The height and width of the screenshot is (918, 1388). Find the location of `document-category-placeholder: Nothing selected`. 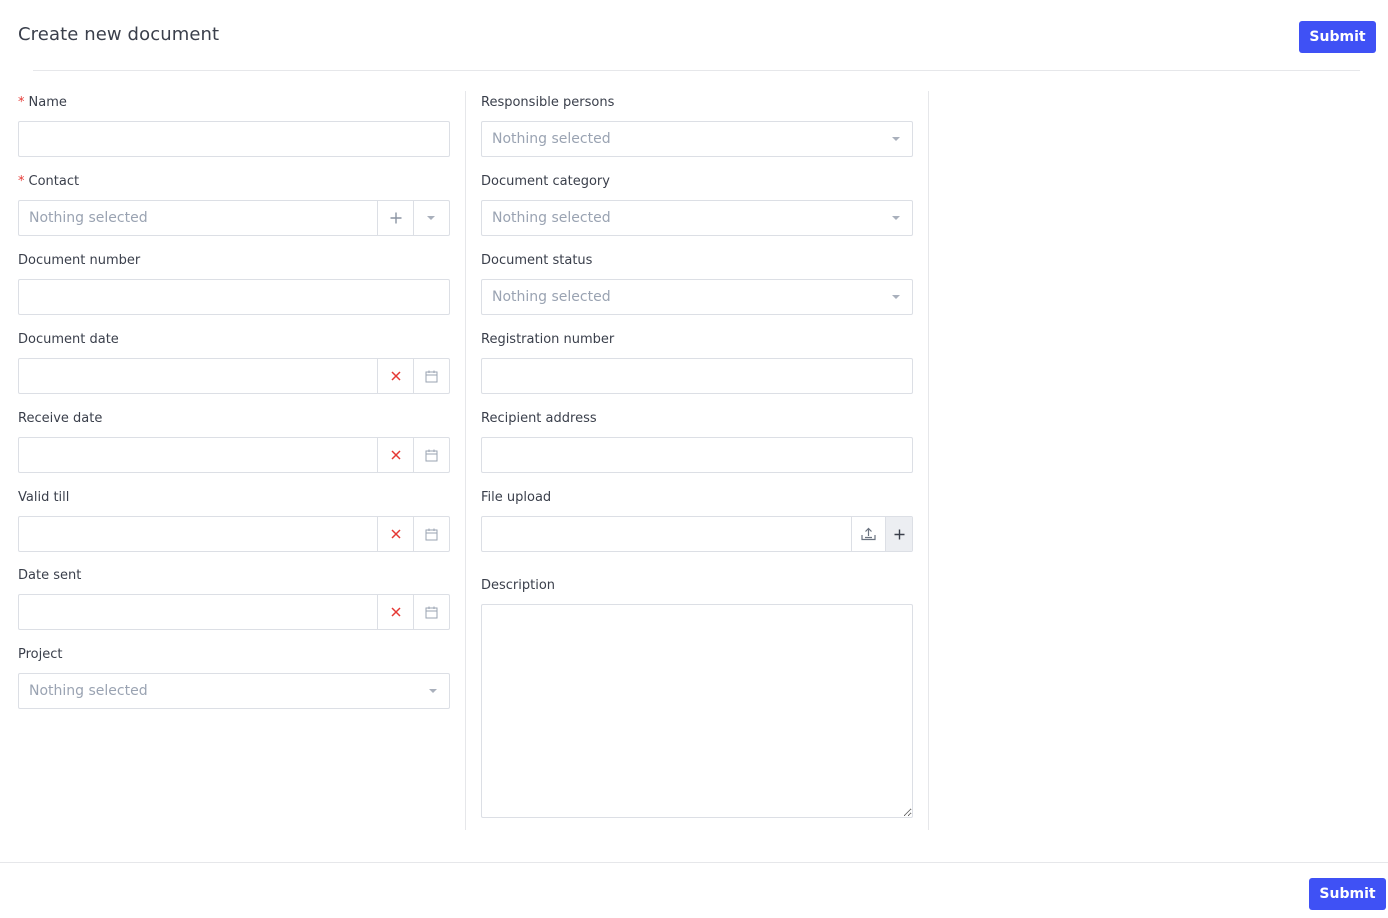

document-category-placeholder: Nothing selected is located at coordinates (551, 218).